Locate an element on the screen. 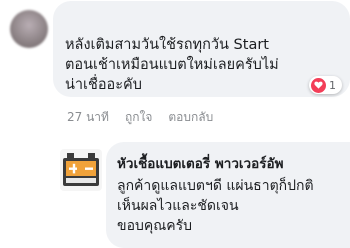 The width and height of the screenshot is (350, 248). comment-actions: 27 นาที ถูกใจ ตอบกลับ is located at coordinates (140, 117).